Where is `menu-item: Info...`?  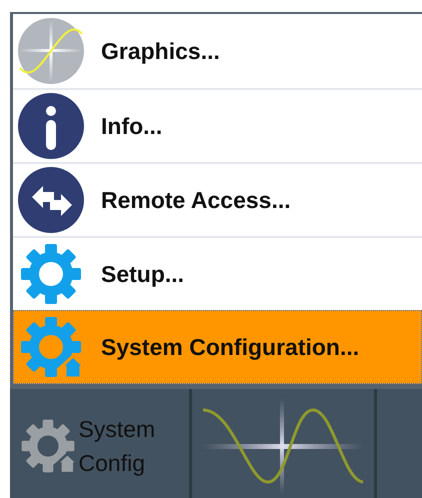 menu-item: Info... is located at coordinates (217, 125).